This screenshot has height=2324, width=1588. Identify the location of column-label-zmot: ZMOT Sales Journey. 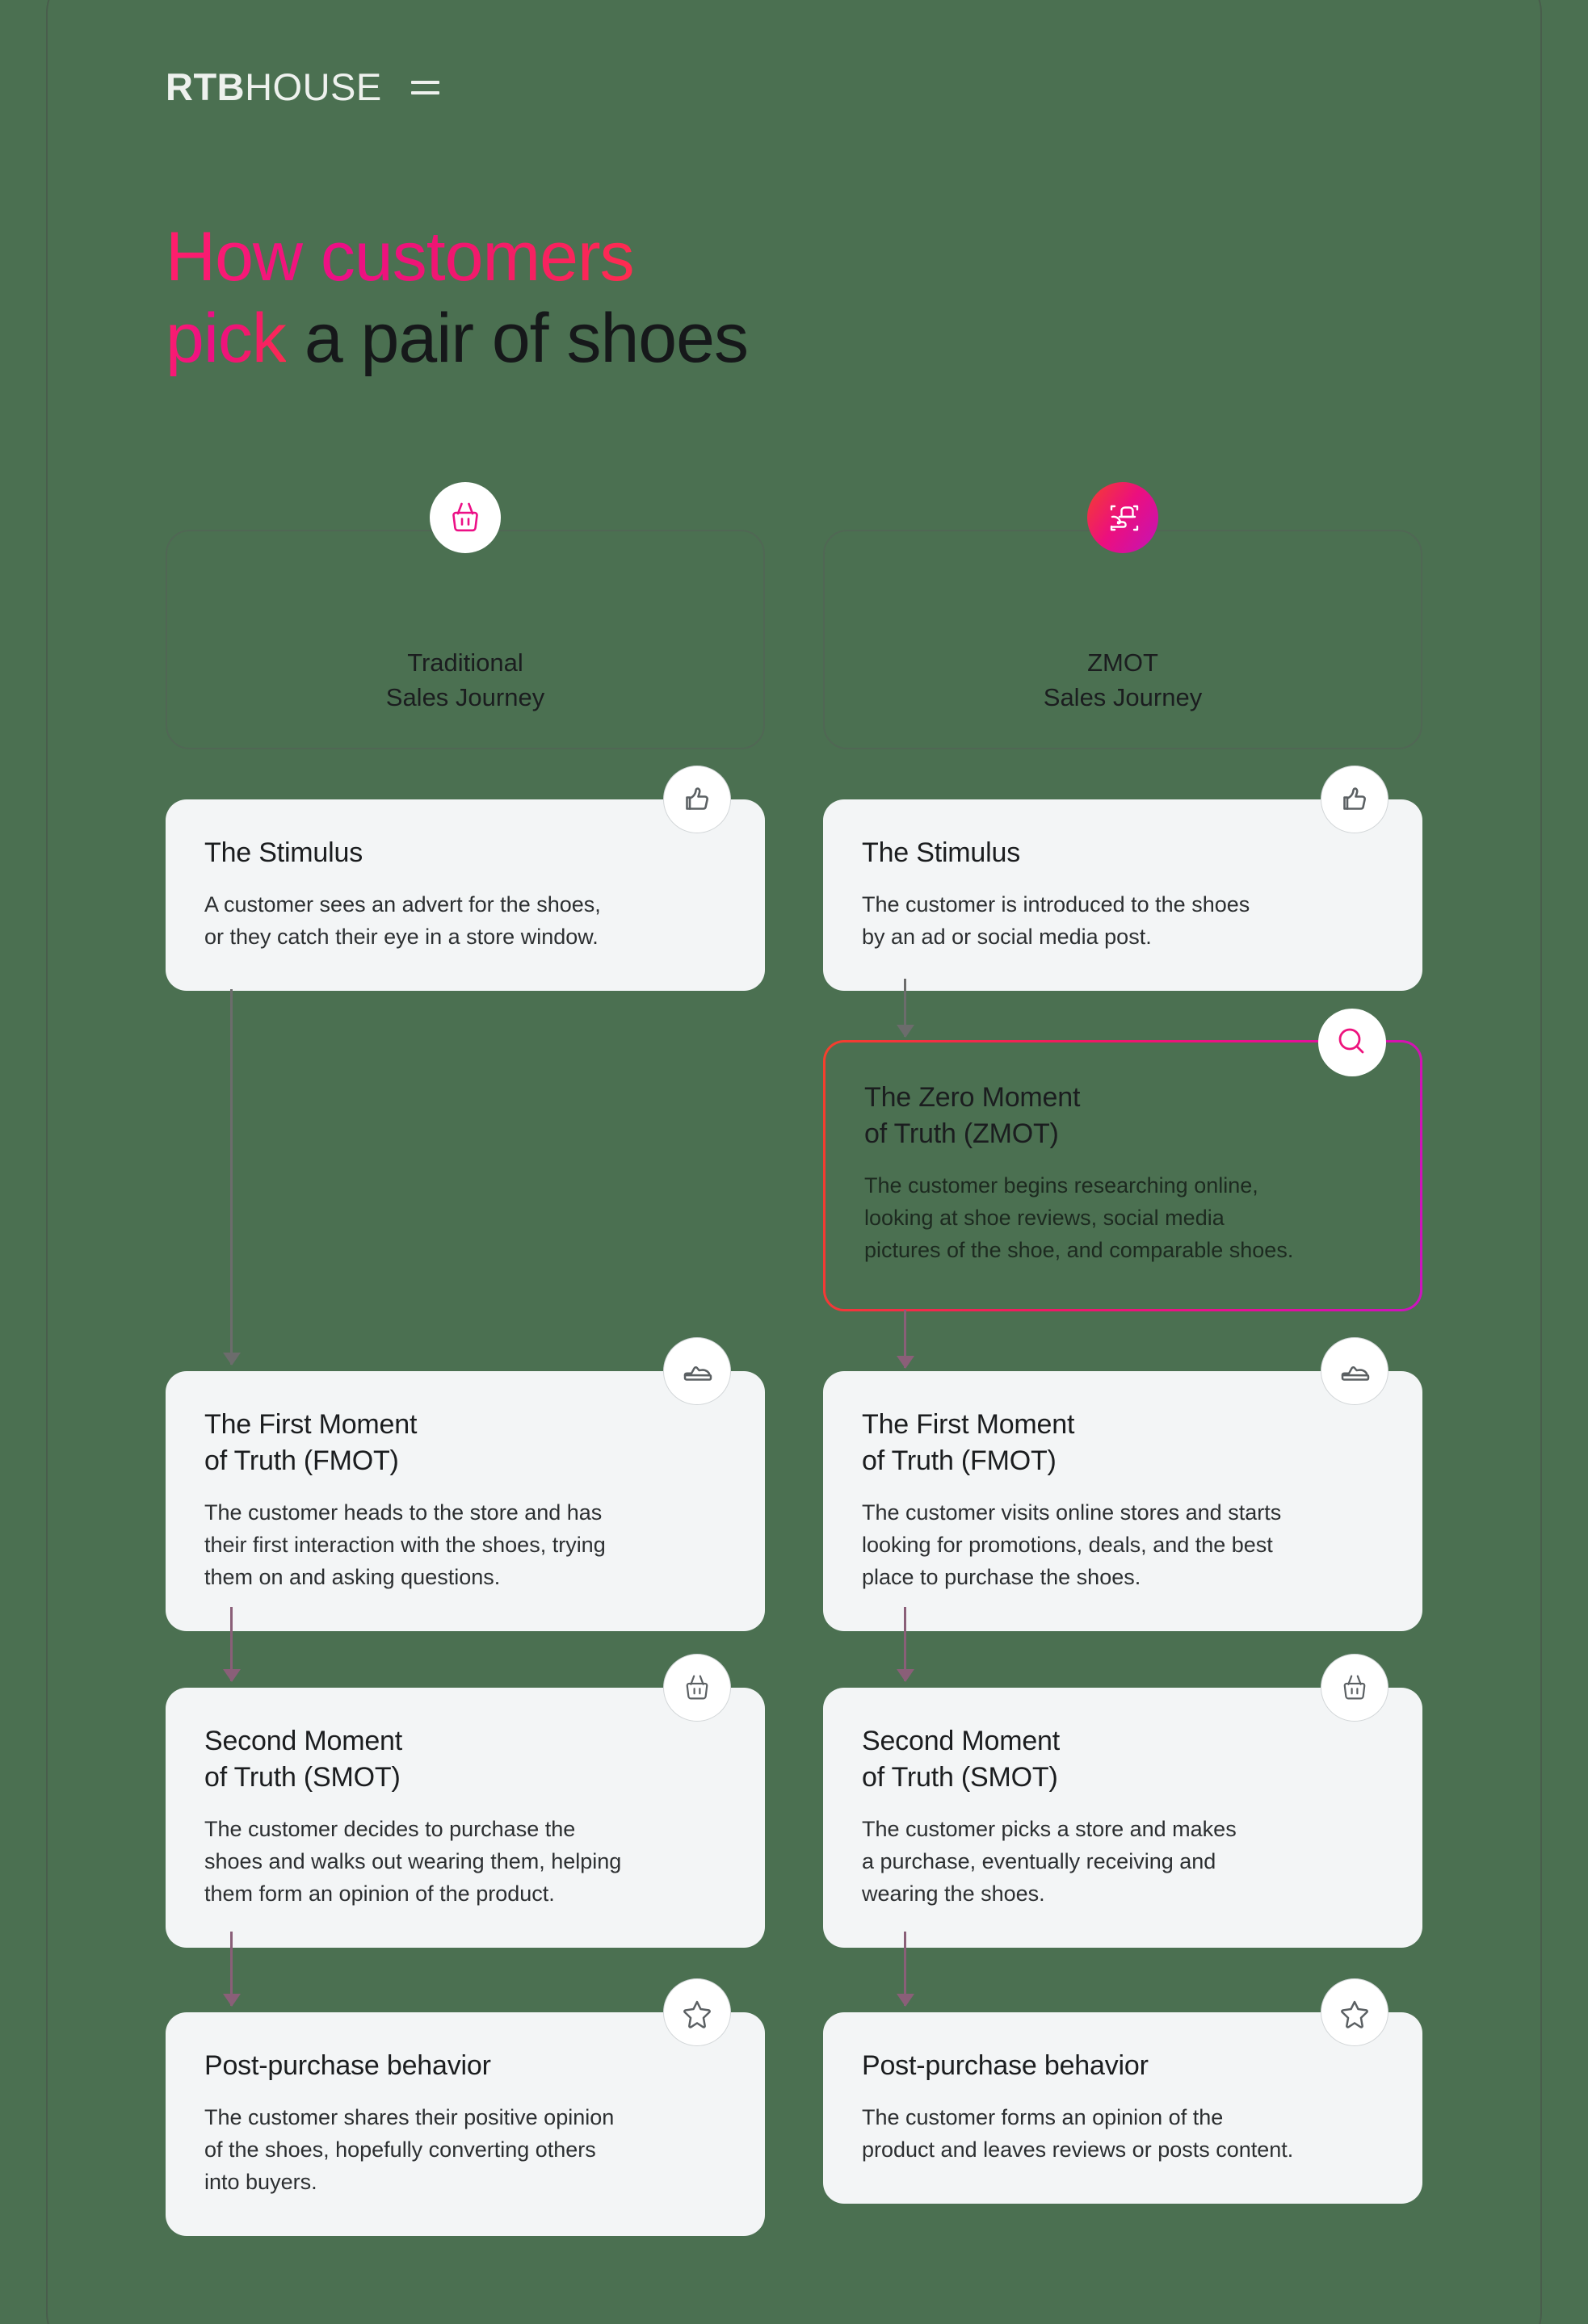
(1123, 679).